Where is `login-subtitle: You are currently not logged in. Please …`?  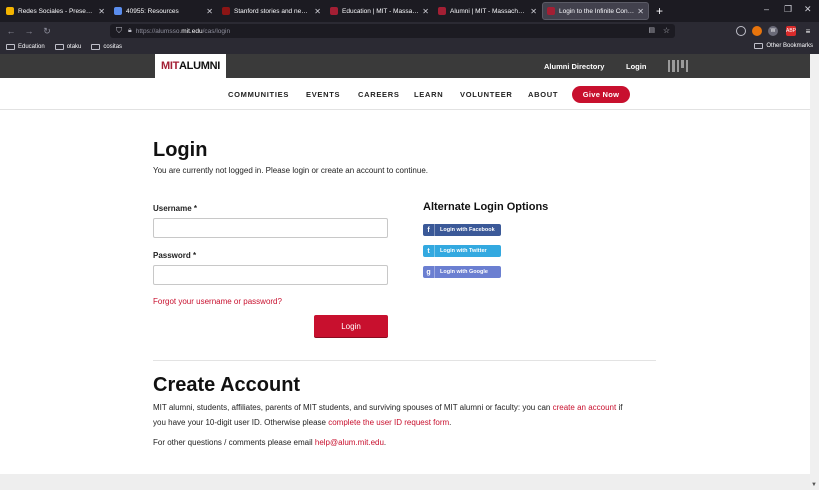 login-subtitle: You are currently not logged in. Please … is located at coordinates (290, 170).